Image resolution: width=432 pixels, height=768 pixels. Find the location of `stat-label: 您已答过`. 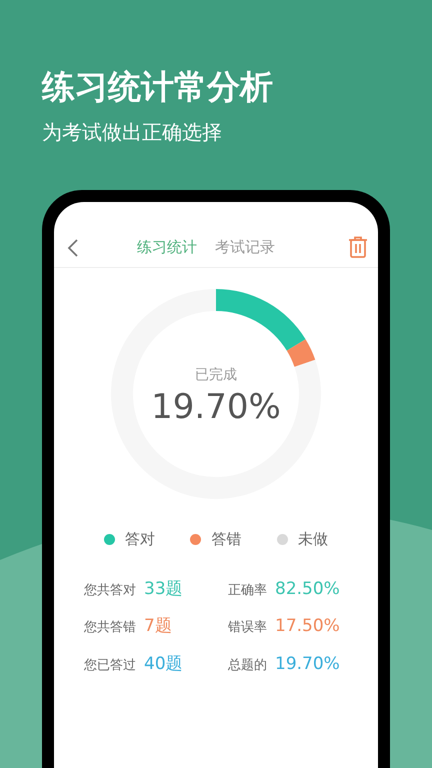

stat-label: 您已答过 is located at coordinates (110, 665).